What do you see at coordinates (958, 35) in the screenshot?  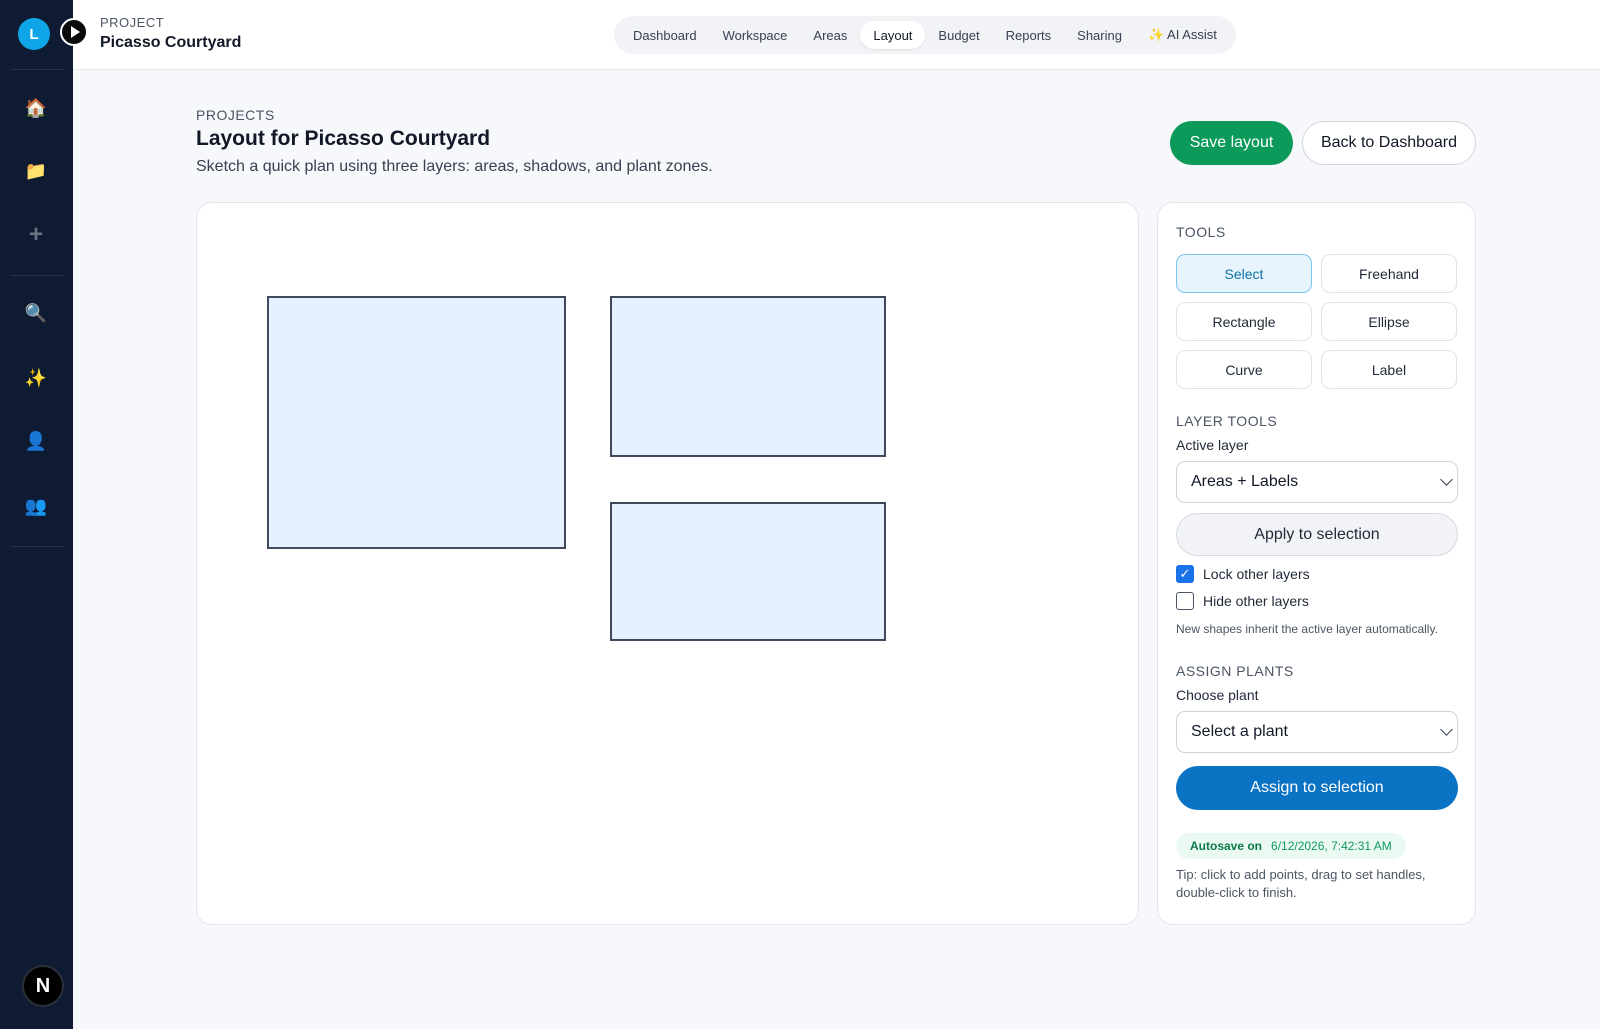 I see `tab-budget: Budget` at bounding box center [958, 35].